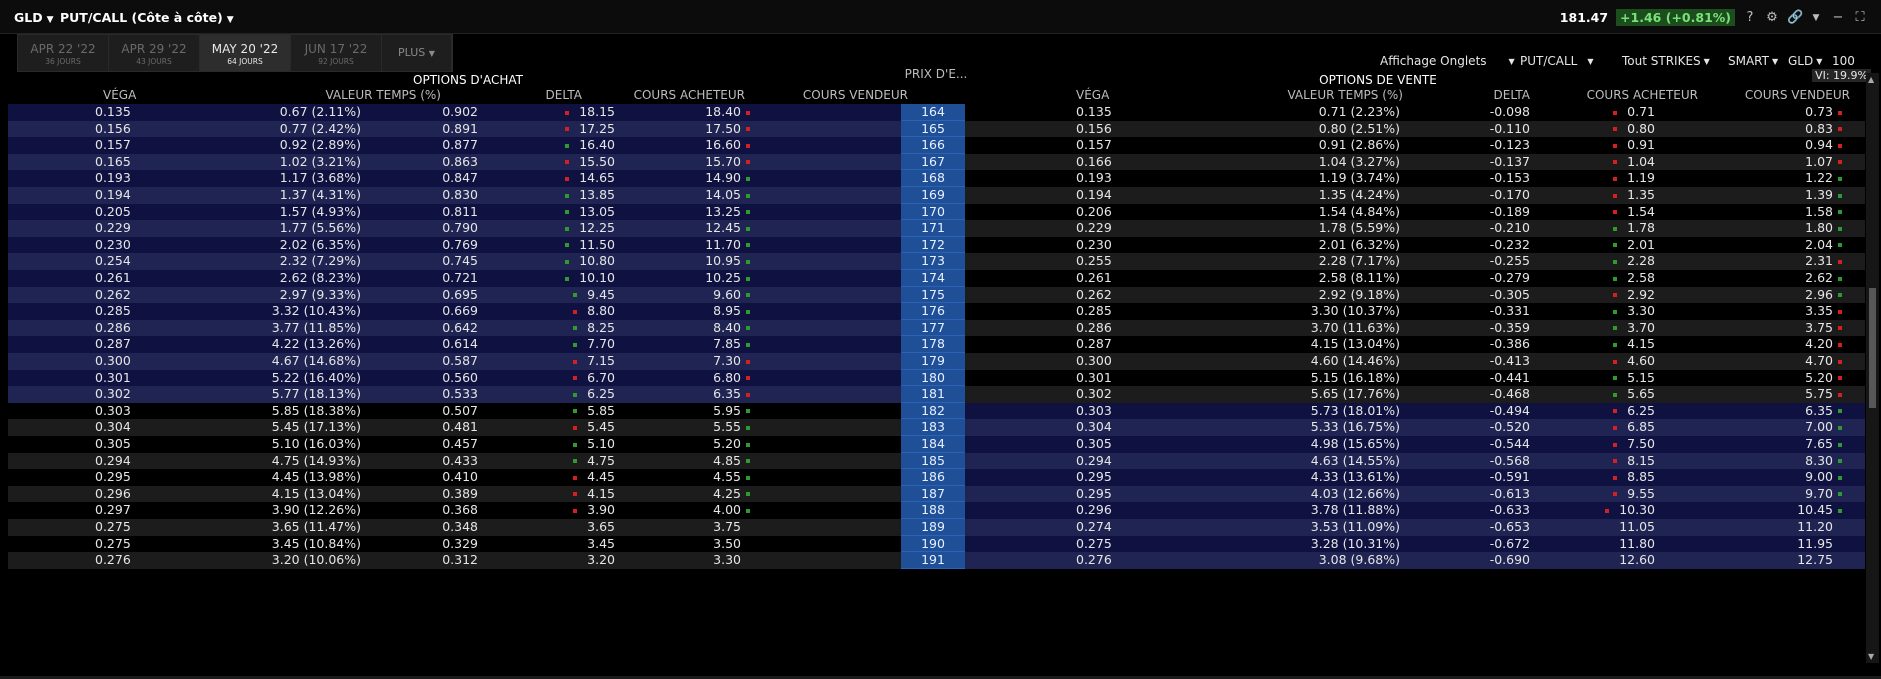  I want to click on call-ask-cell: 3.30, so click(679, 560).